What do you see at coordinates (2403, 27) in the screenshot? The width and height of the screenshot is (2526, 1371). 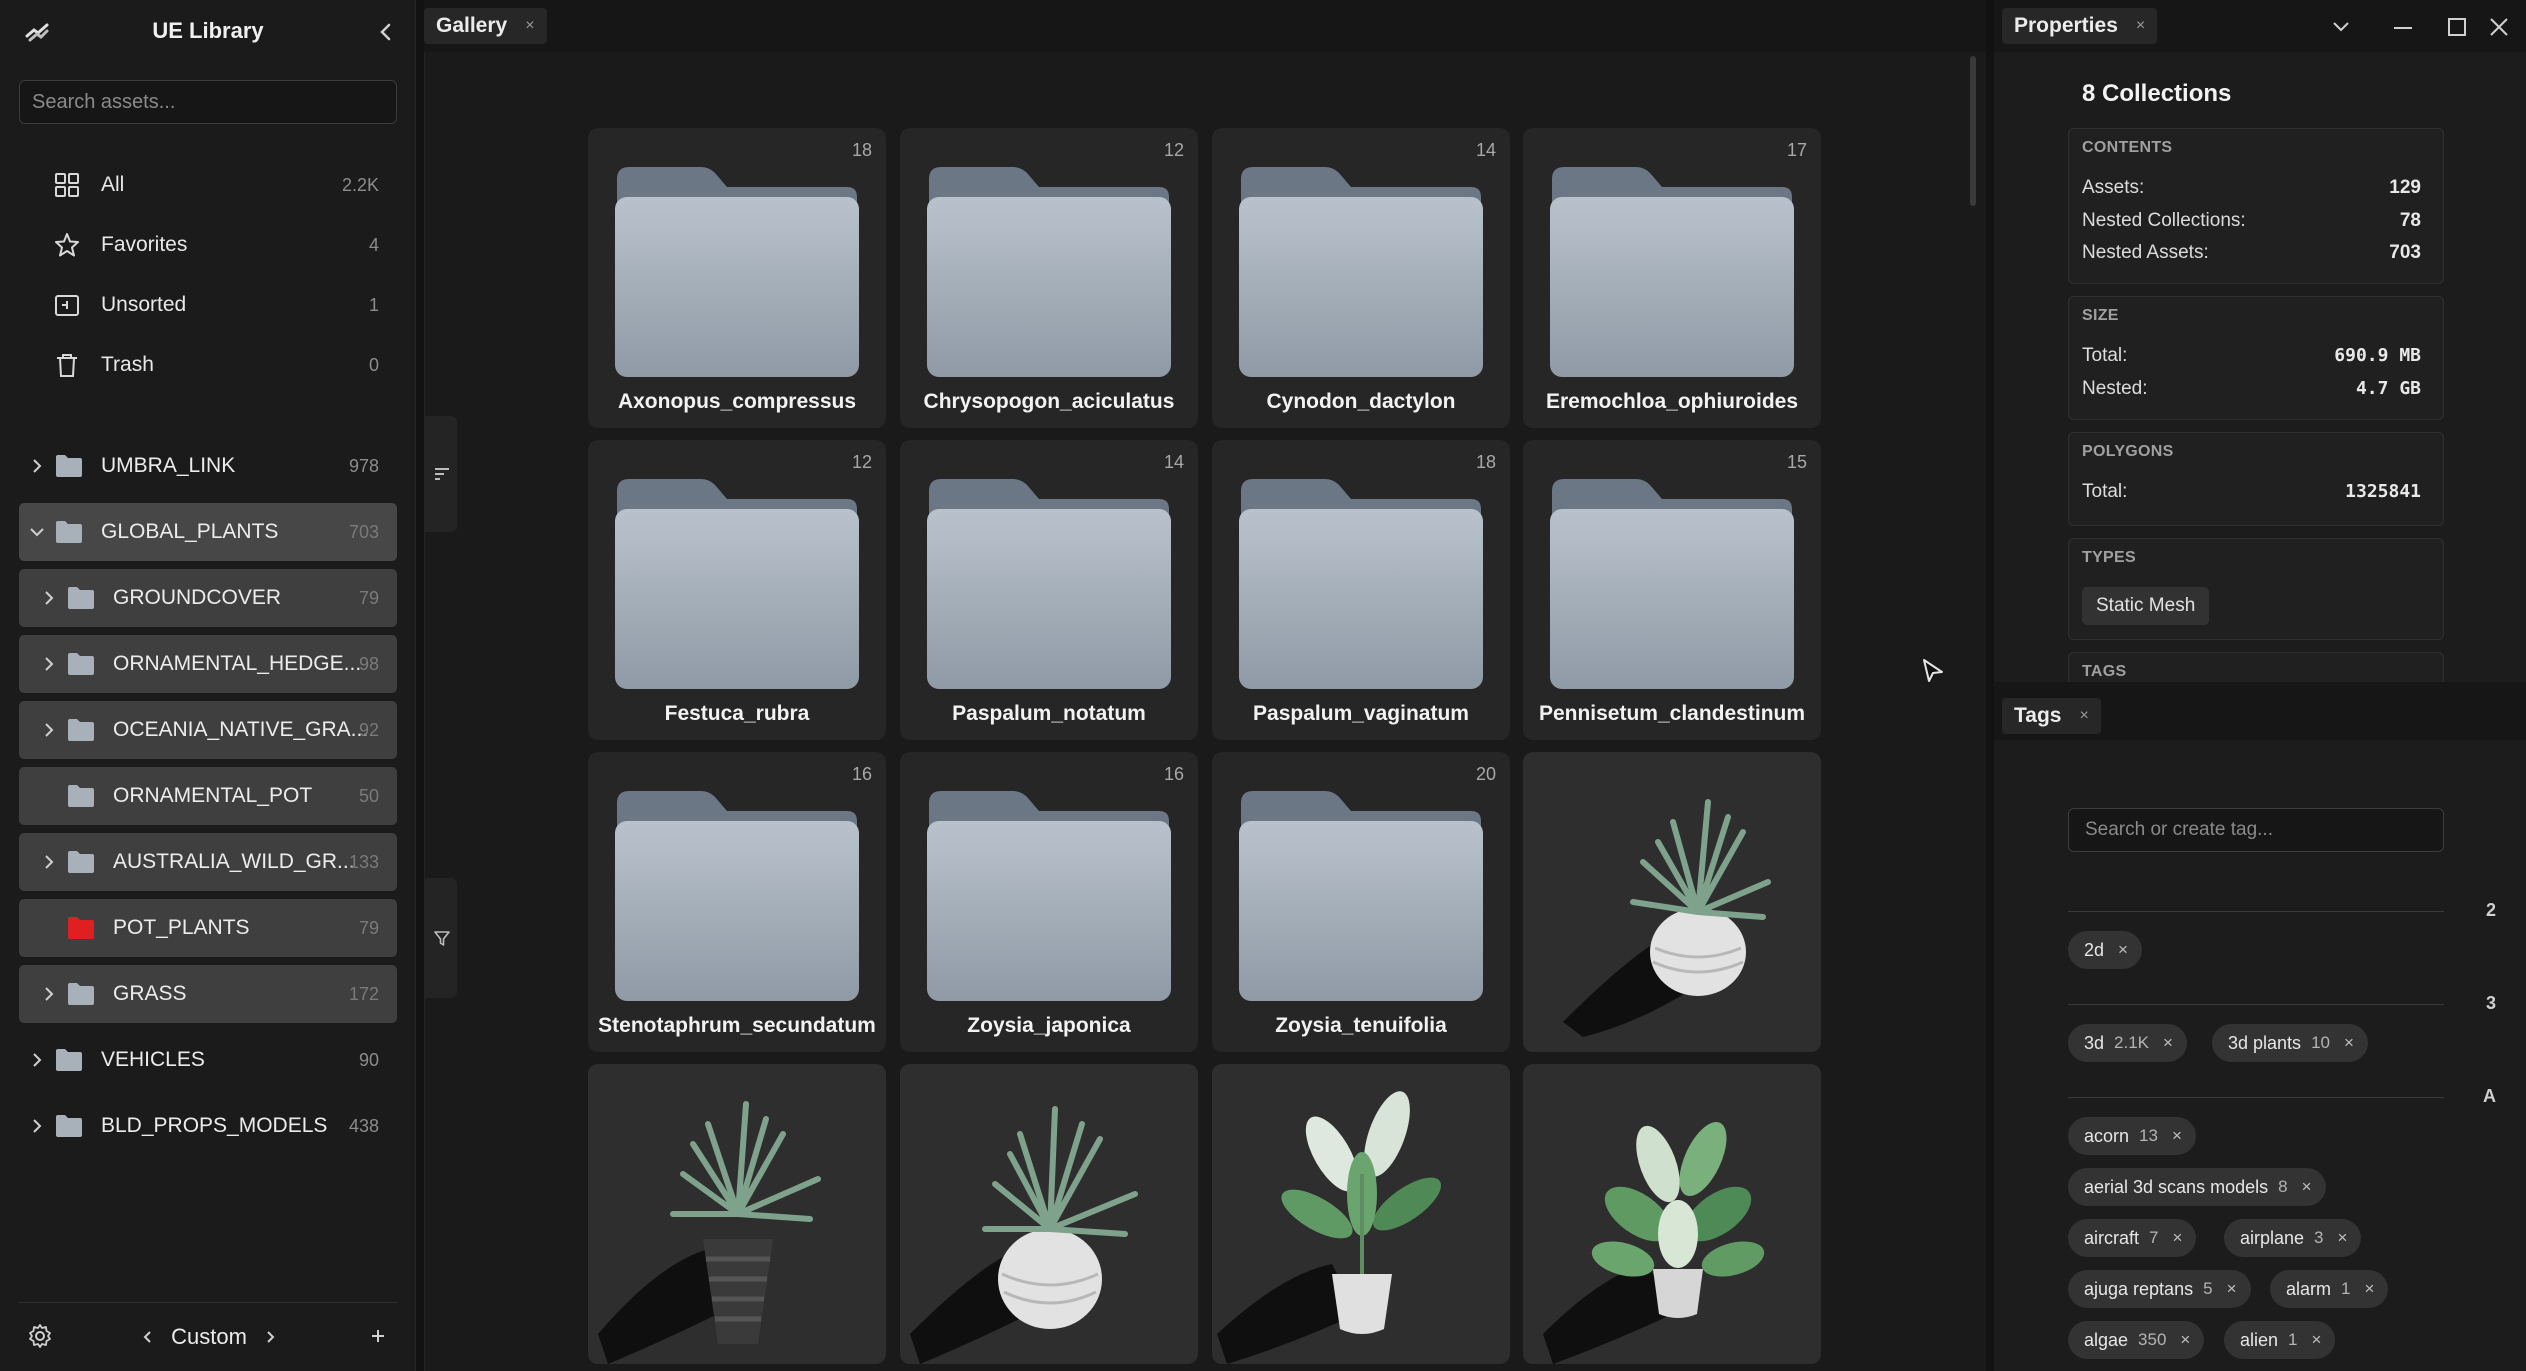 I see `minimize-icon` at bounding box center [2403, 27].